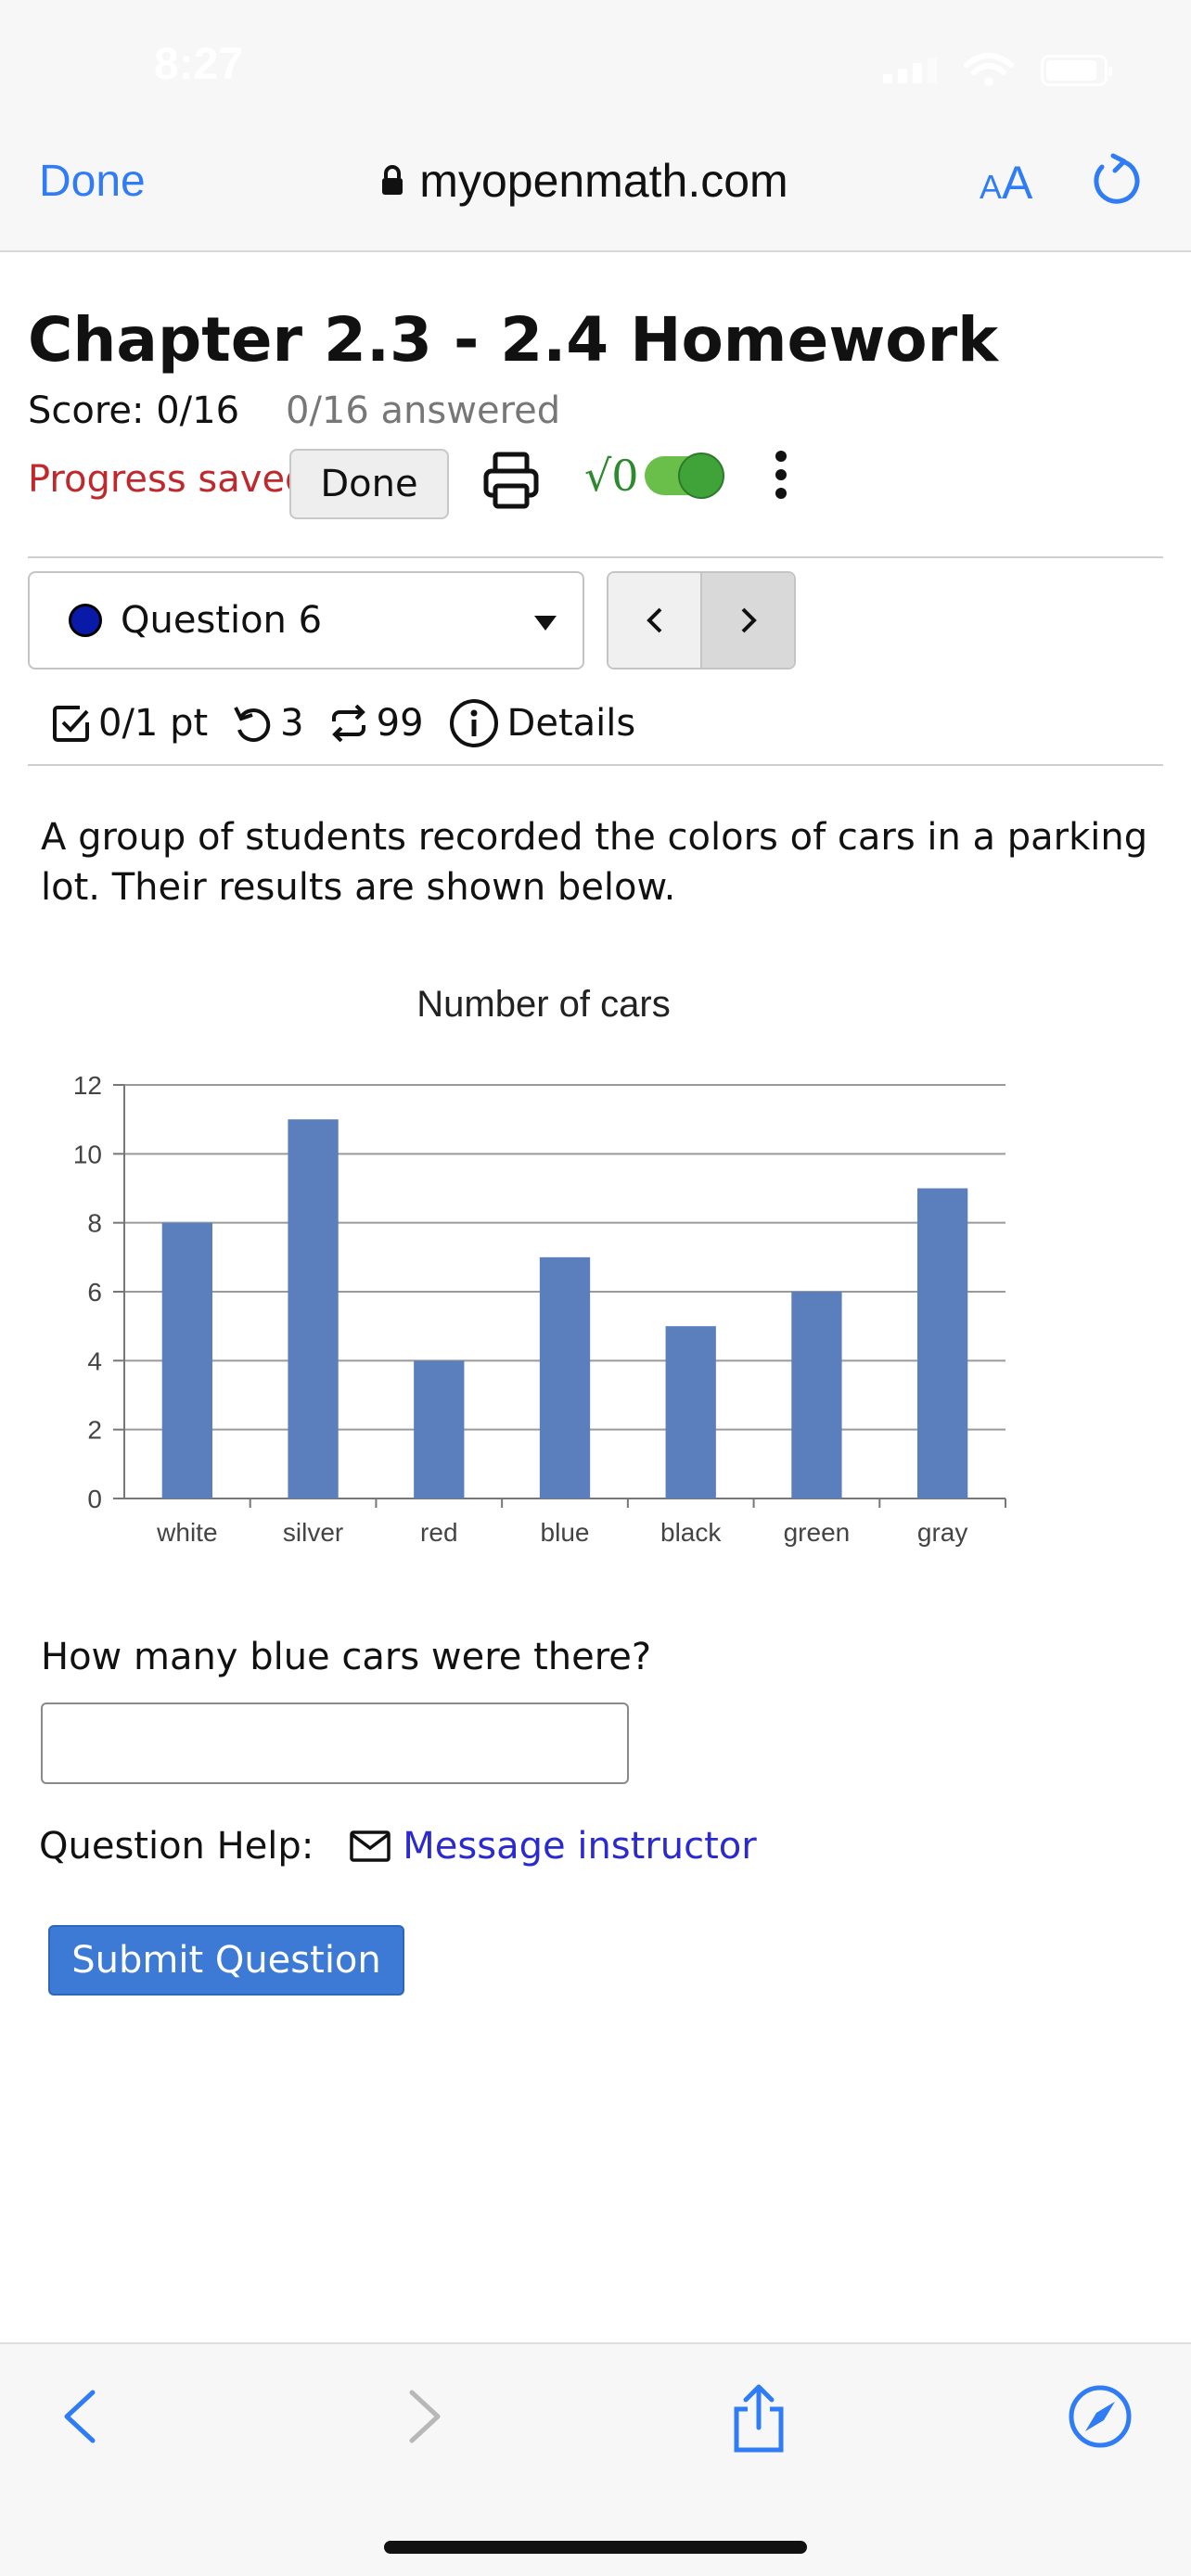 The image size is (1191, 2576). I want to click on lock-icon, so click(392, 180).